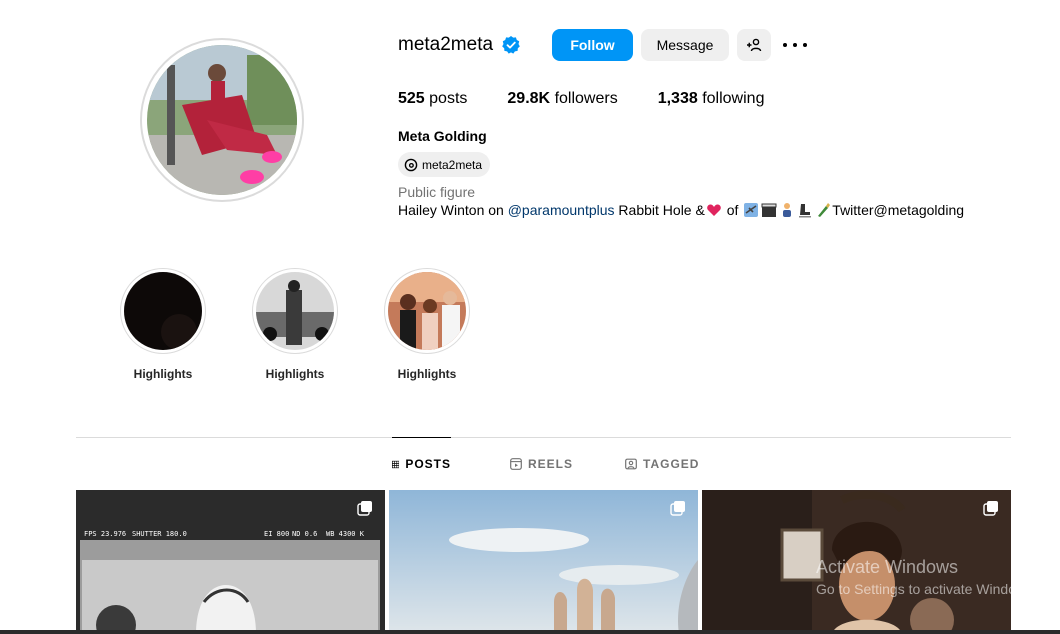  What do you see at coordinates (396, 464) in the screenshot?
I see `grid-icon` at bounding box center [396, 464].